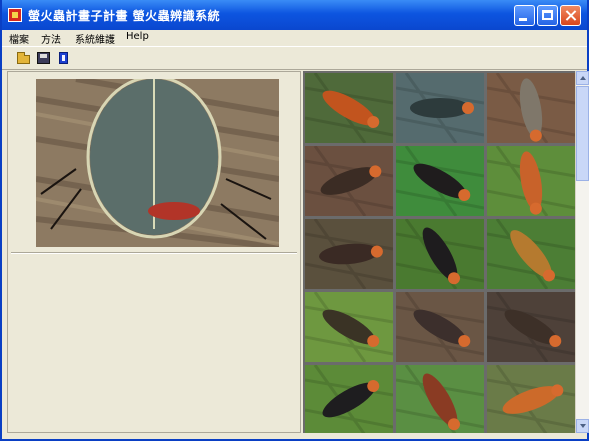 The image size is (589, 441). I want to click on minimize-button, so click(524, 15).